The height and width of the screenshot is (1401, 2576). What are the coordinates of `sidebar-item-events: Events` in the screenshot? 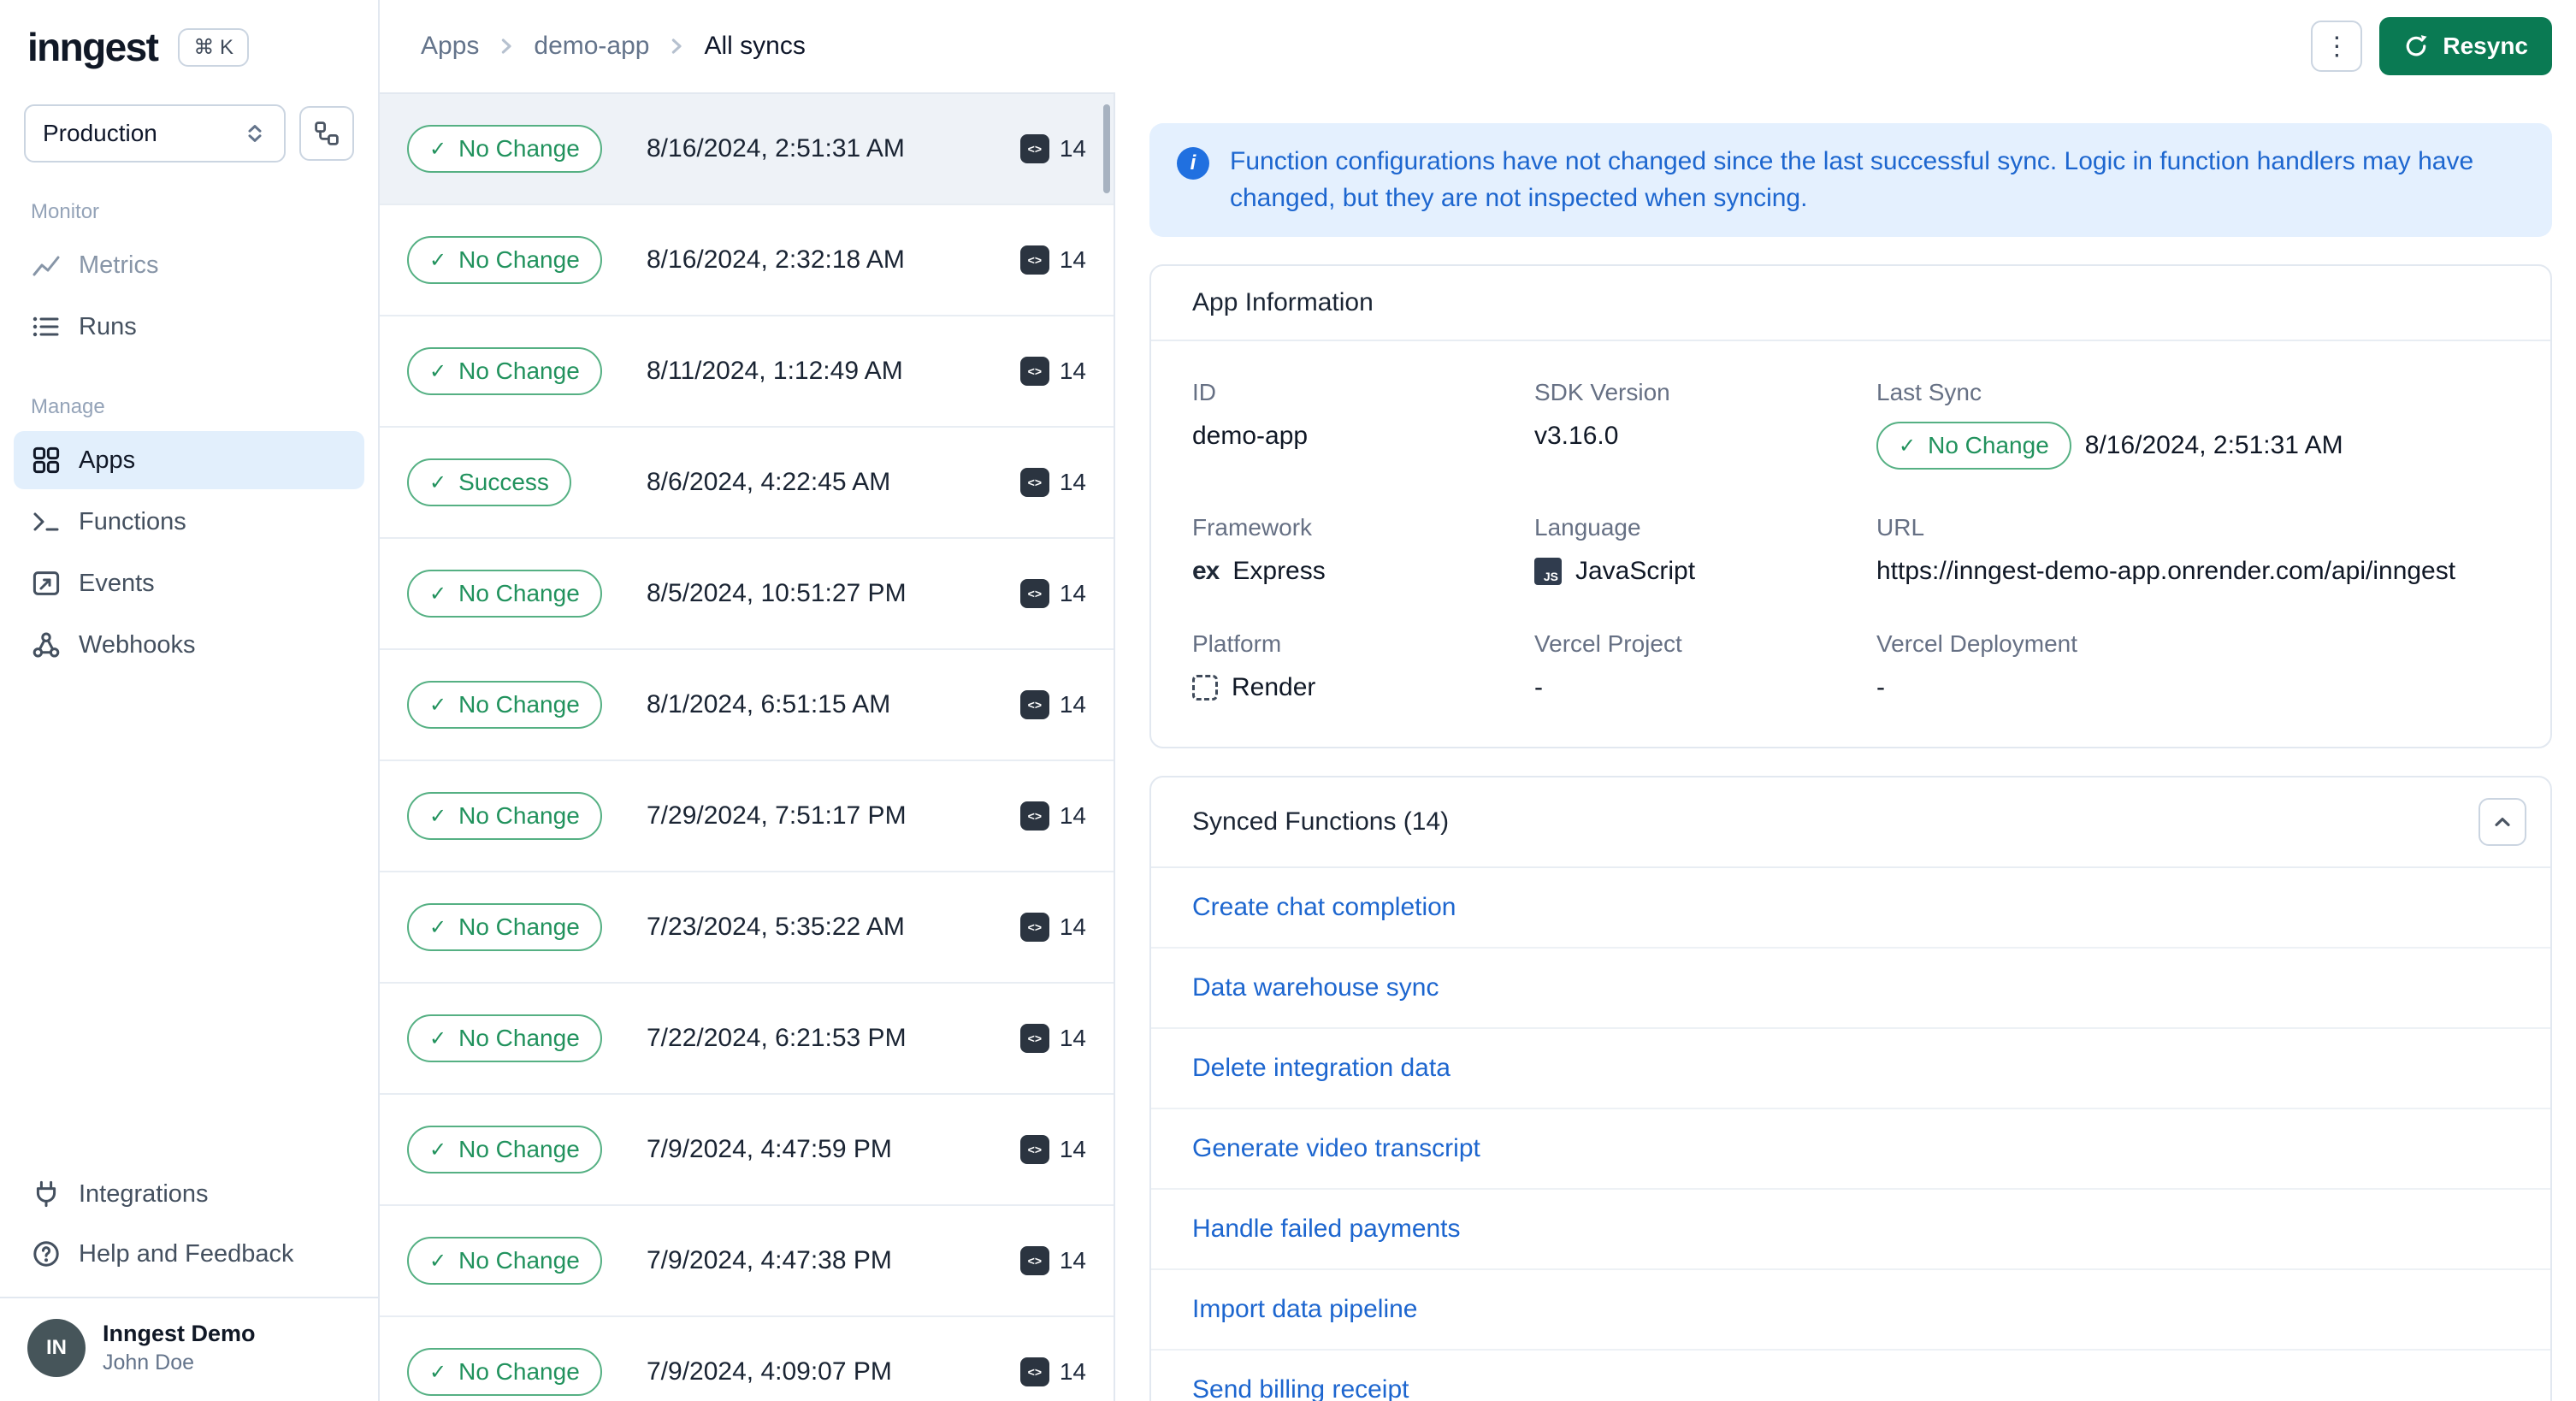 It's located at (189, 583).